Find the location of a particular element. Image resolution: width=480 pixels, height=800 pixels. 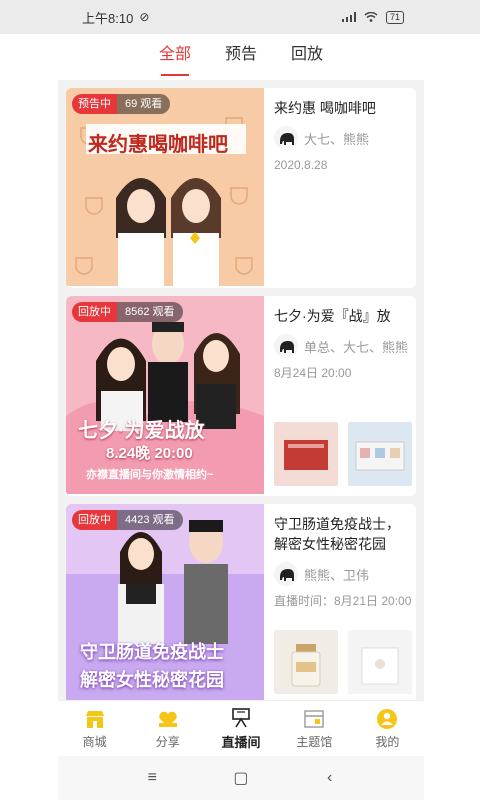

dnd-icon: ⊘ is located at coordinates (144, 17).